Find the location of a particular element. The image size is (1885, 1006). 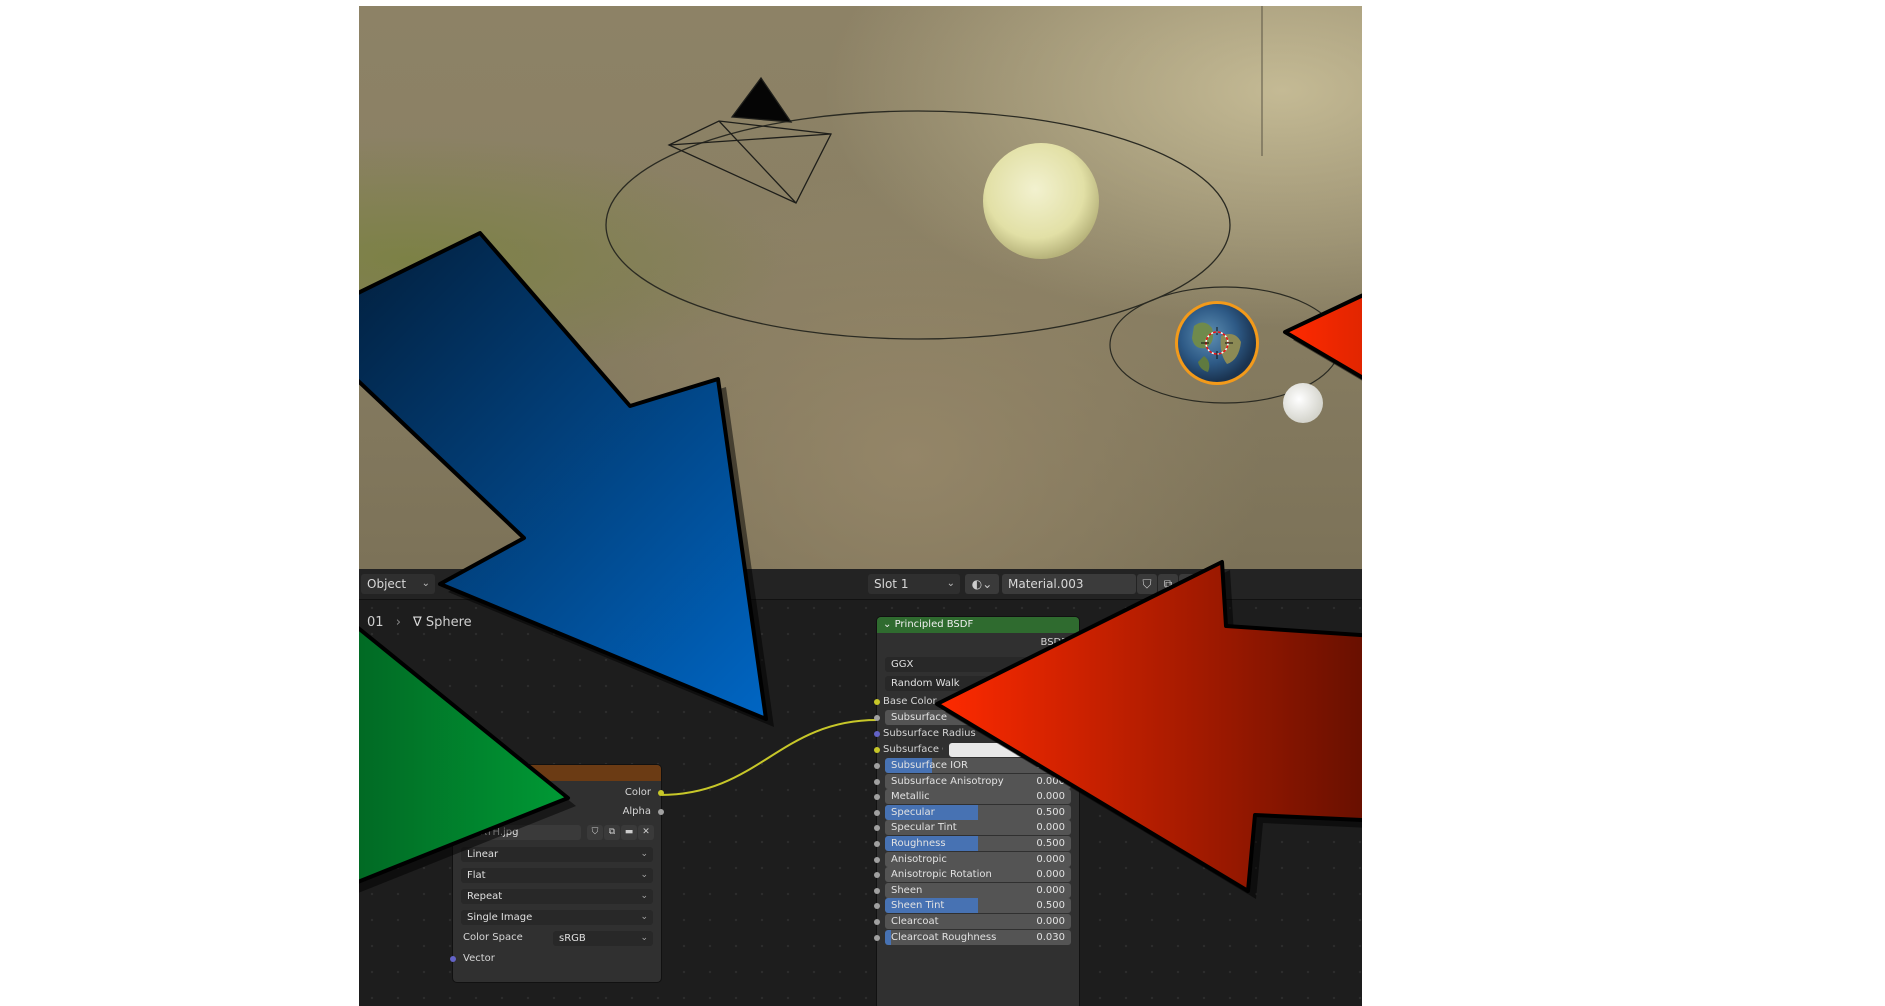

field-label: Anisotropic is located at coordinates (919, 859).